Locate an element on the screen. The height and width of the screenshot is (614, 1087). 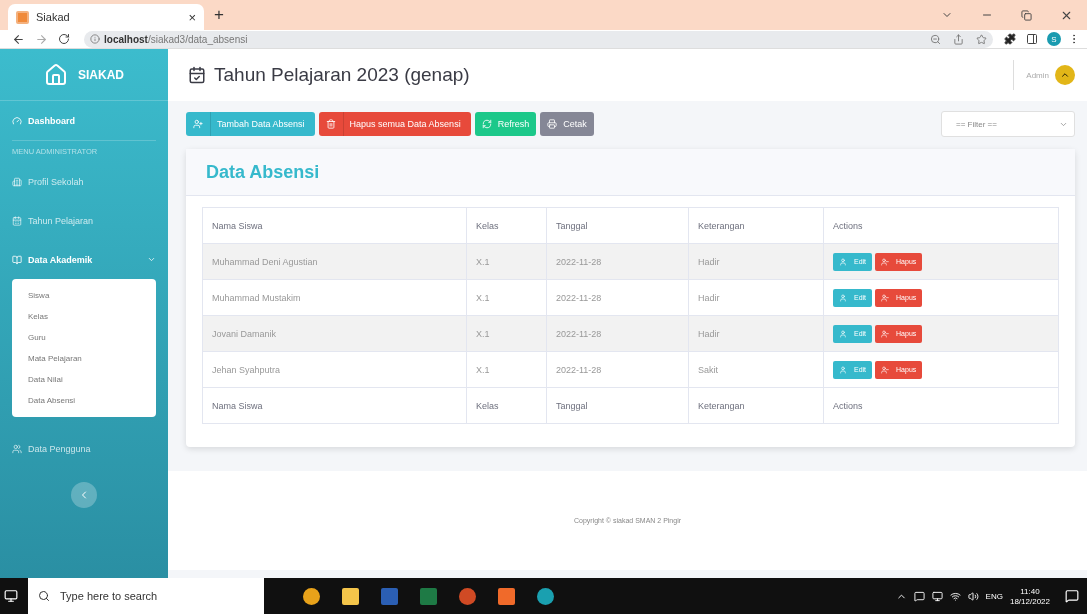
user-avatar is located at coordinates (1065, 75).